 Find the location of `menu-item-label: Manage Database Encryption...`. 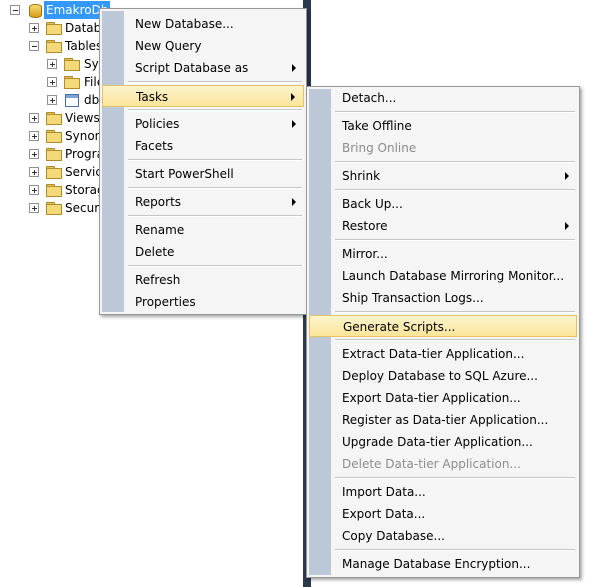

menu-item-label: Manage Database Encryption... is located at coordinates (436, 564).